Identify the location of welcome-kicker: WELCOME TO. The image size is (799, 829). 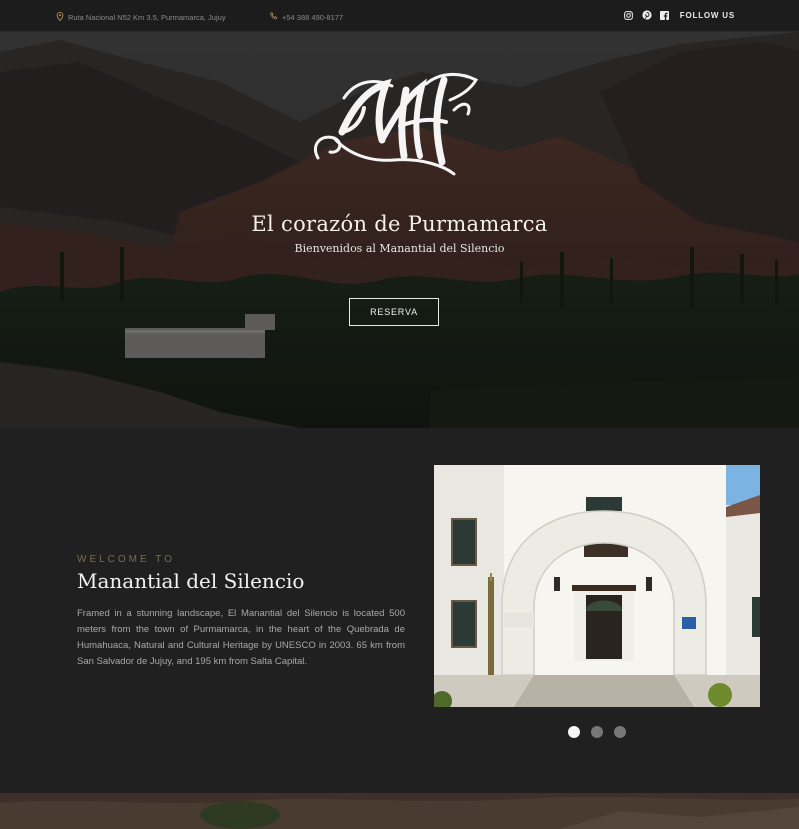
(126, 559).